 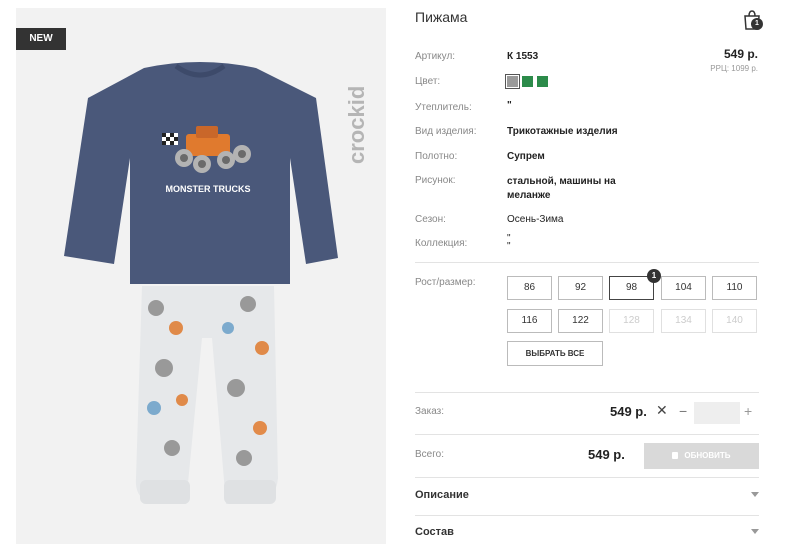 What do you see at coordinates (734, 288) in the screenshot?
I see `size-option-110: 110` at bounding box center [734, 288].